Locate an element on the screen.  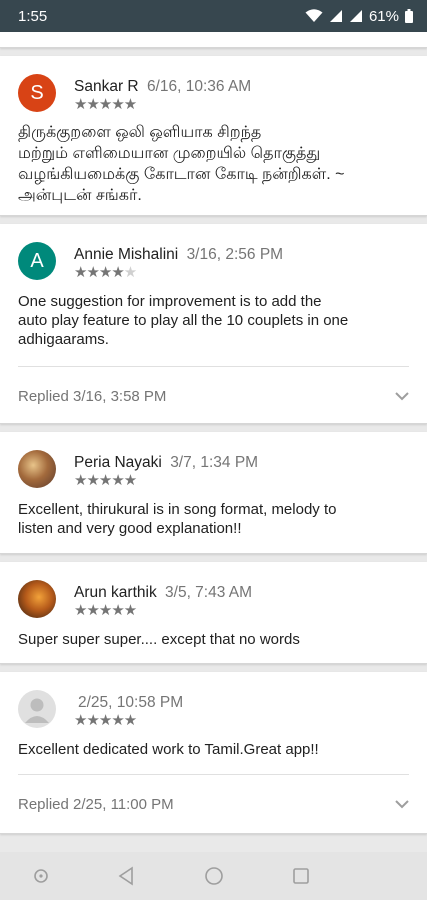
author-name: Sankar R is located at coordinates (106, 86).